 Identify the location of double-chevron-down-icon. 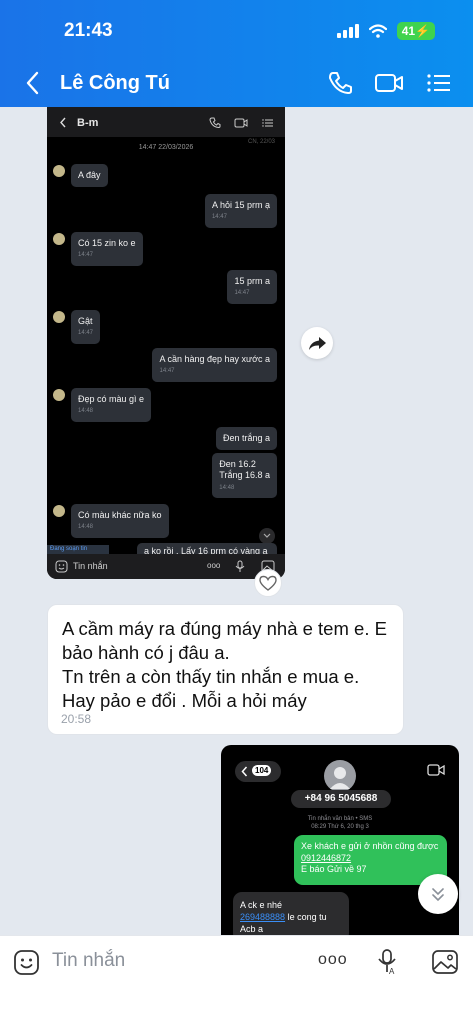
(438, 895).